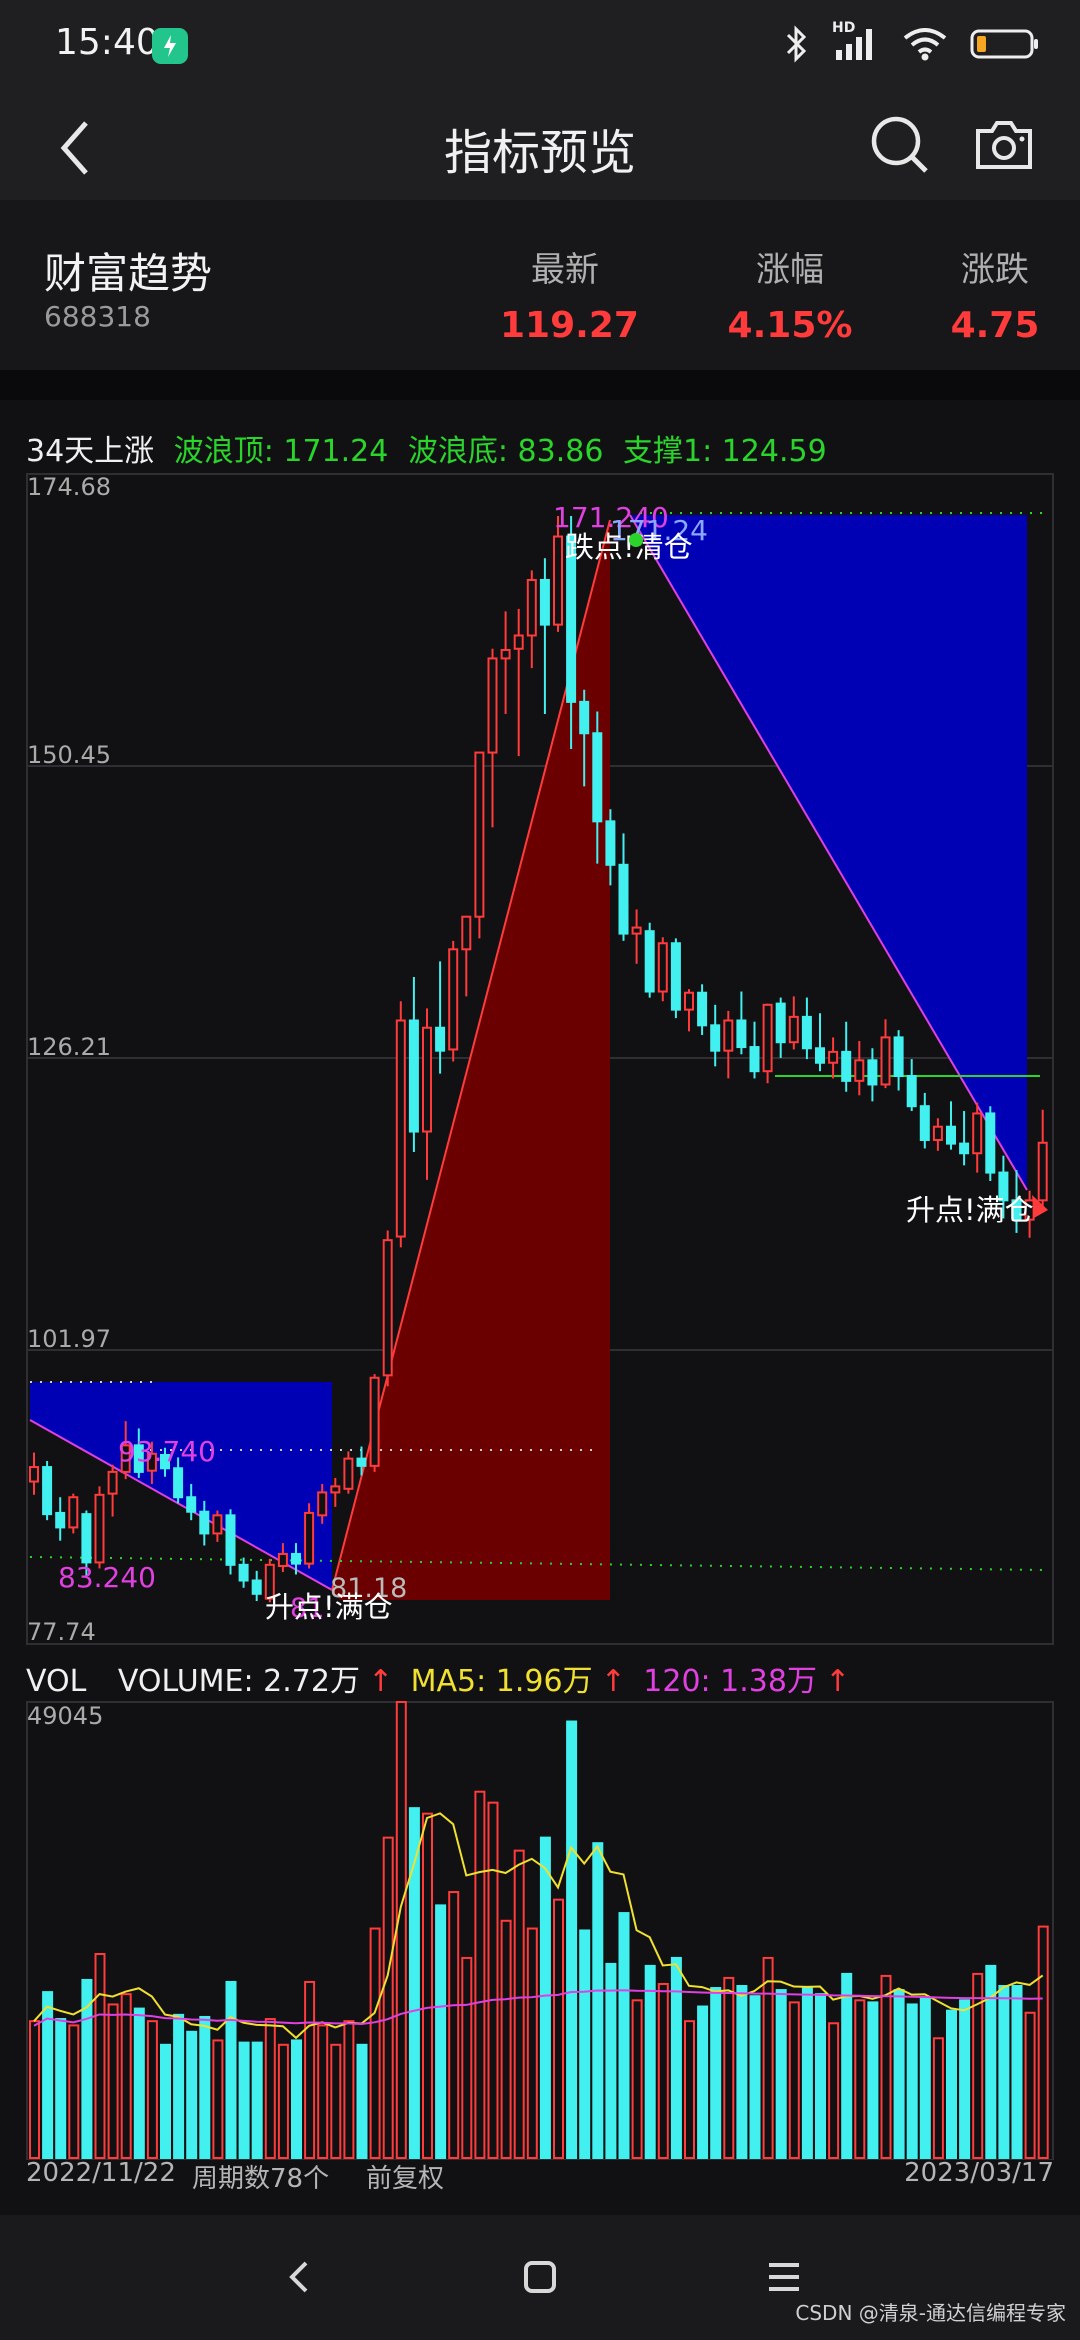  I want to click on buy-signal-label-2: 升点!满仓, so click(970, 1210).